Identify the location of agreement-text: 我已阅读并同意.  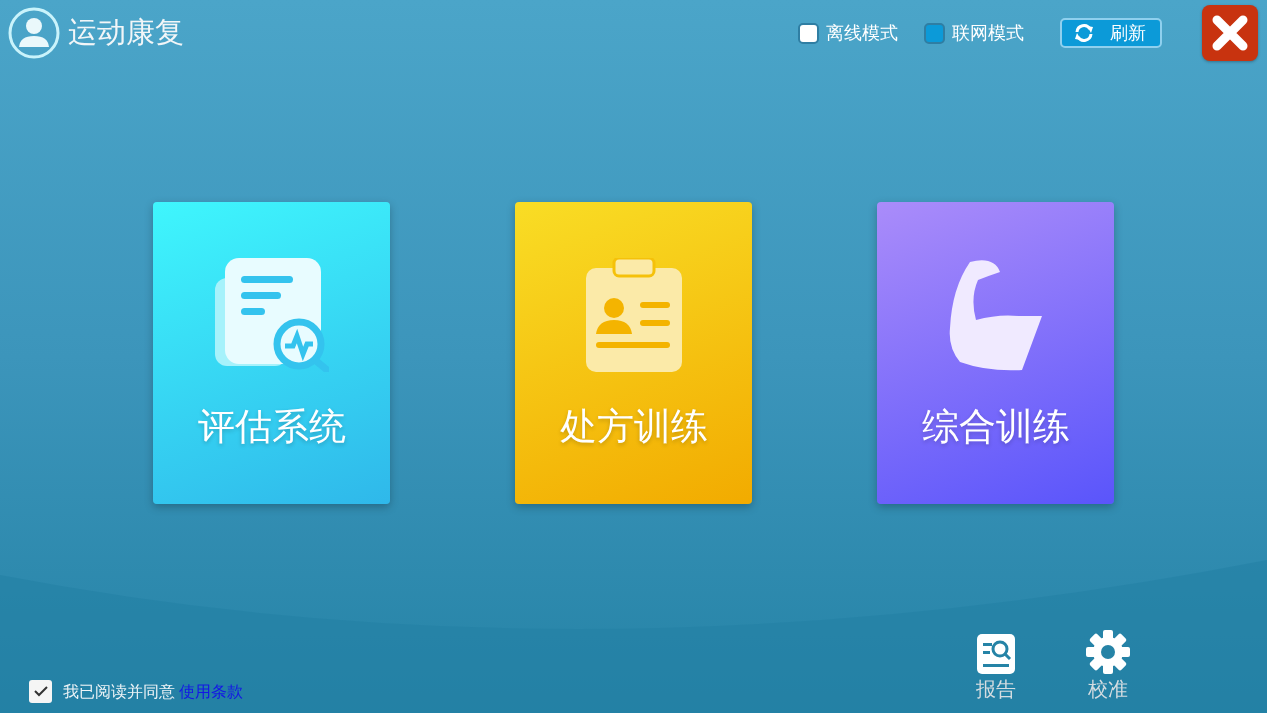
(119, 692).